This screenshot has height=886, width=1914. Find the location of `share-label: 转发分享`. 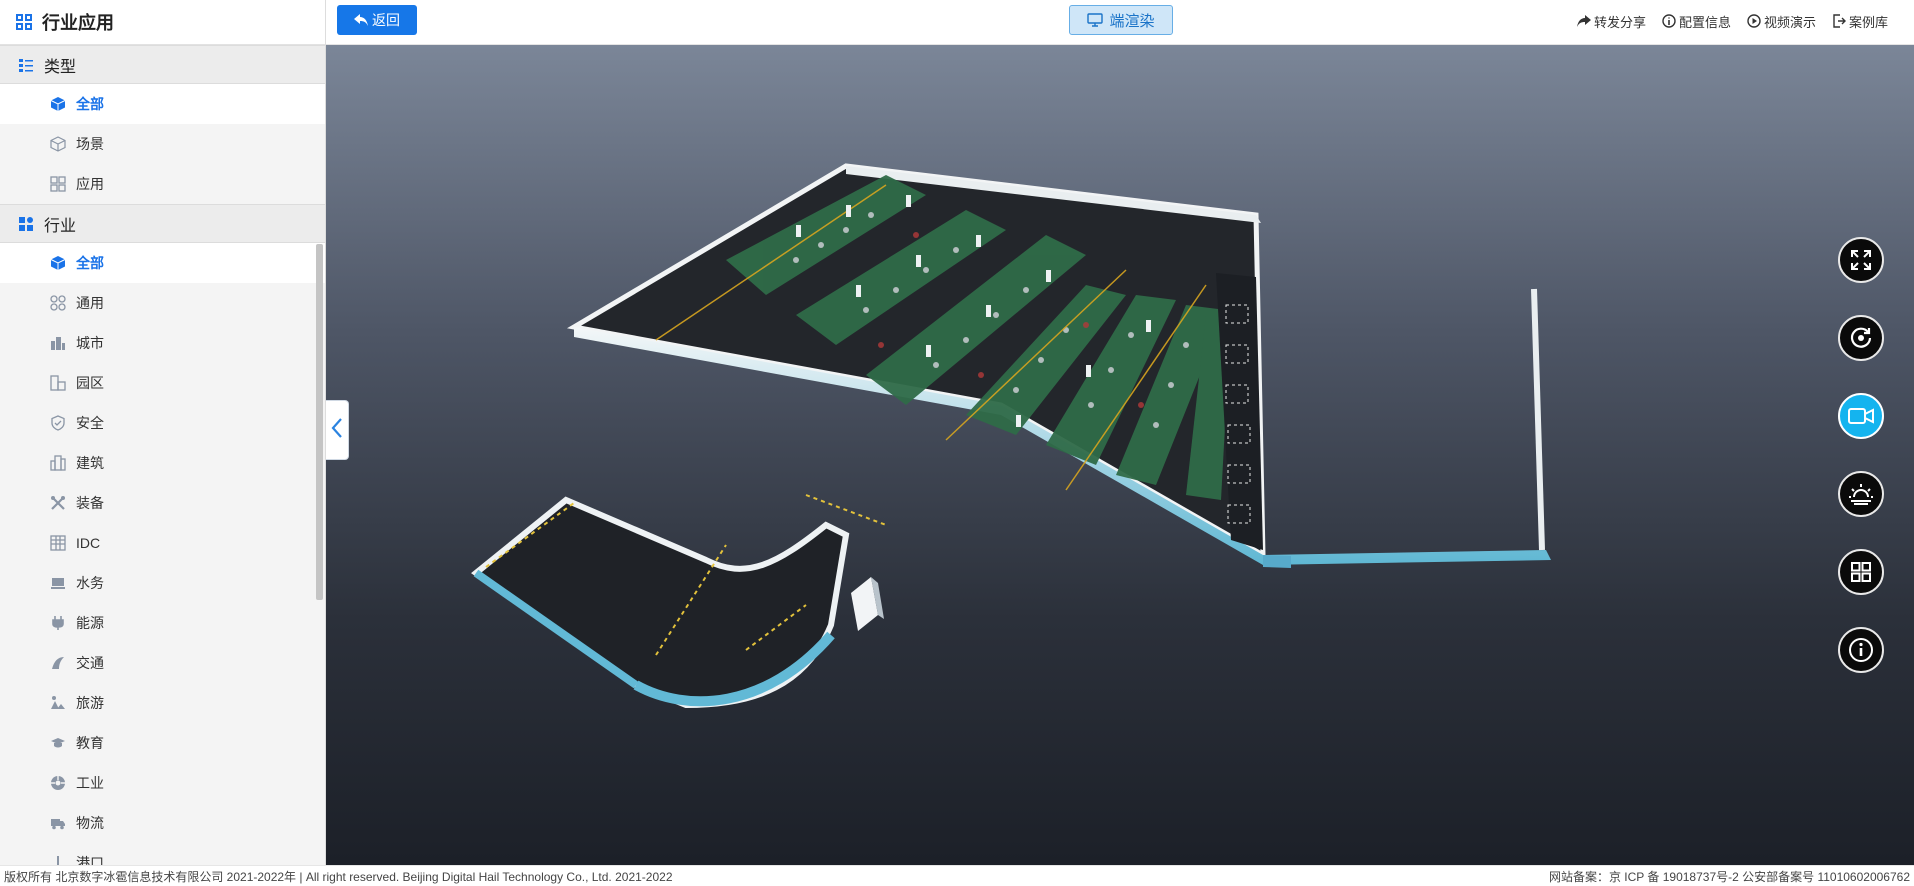

share-label: 转发分享 is located at coordinates (1619, 22).